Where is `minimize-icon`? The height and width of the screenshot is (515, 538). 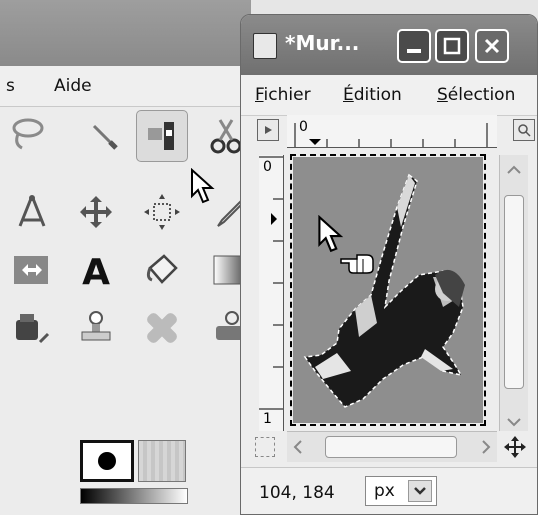
minimize-icon is located at coordinates (414, 51).